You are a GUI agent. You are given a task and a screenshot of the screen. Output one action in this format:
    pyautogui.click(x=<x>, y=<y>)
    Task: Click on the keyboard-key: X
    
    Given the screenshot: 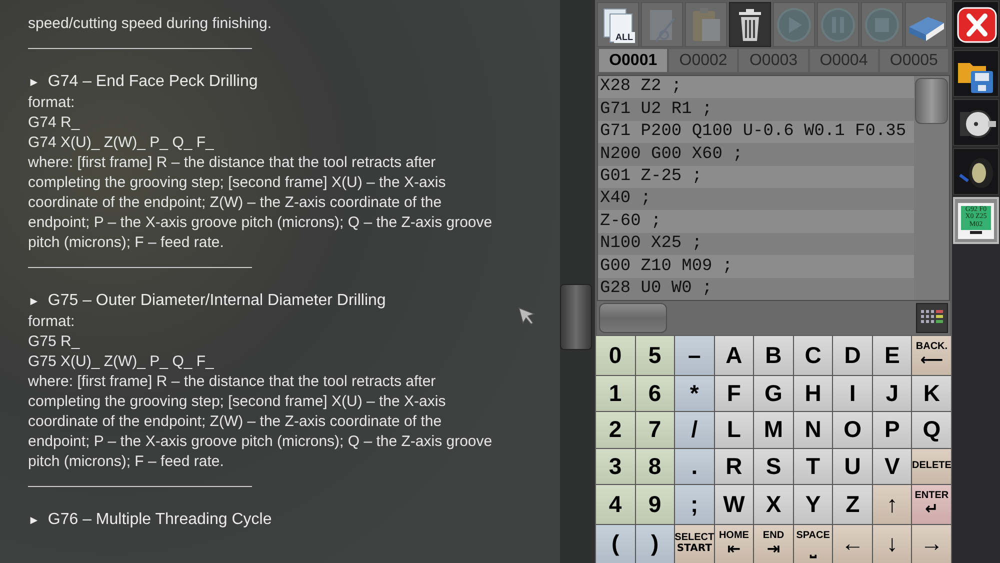 What is the action you would take?
    pyautogui.click(x=773, y=504)
    